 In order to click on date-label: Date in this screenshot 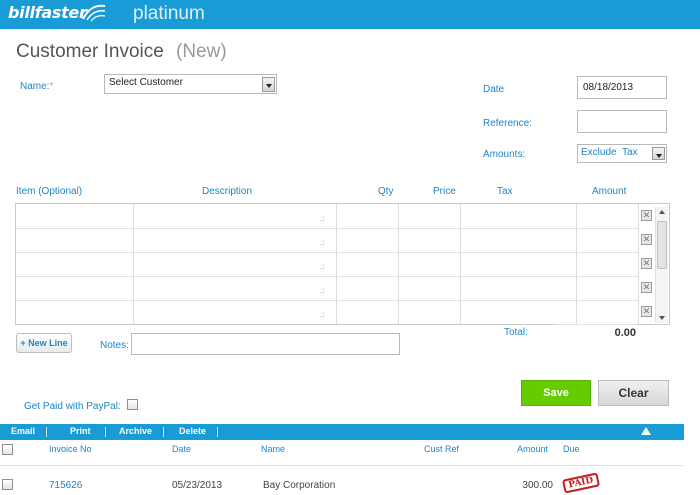, I will do `click(494, 89)`.